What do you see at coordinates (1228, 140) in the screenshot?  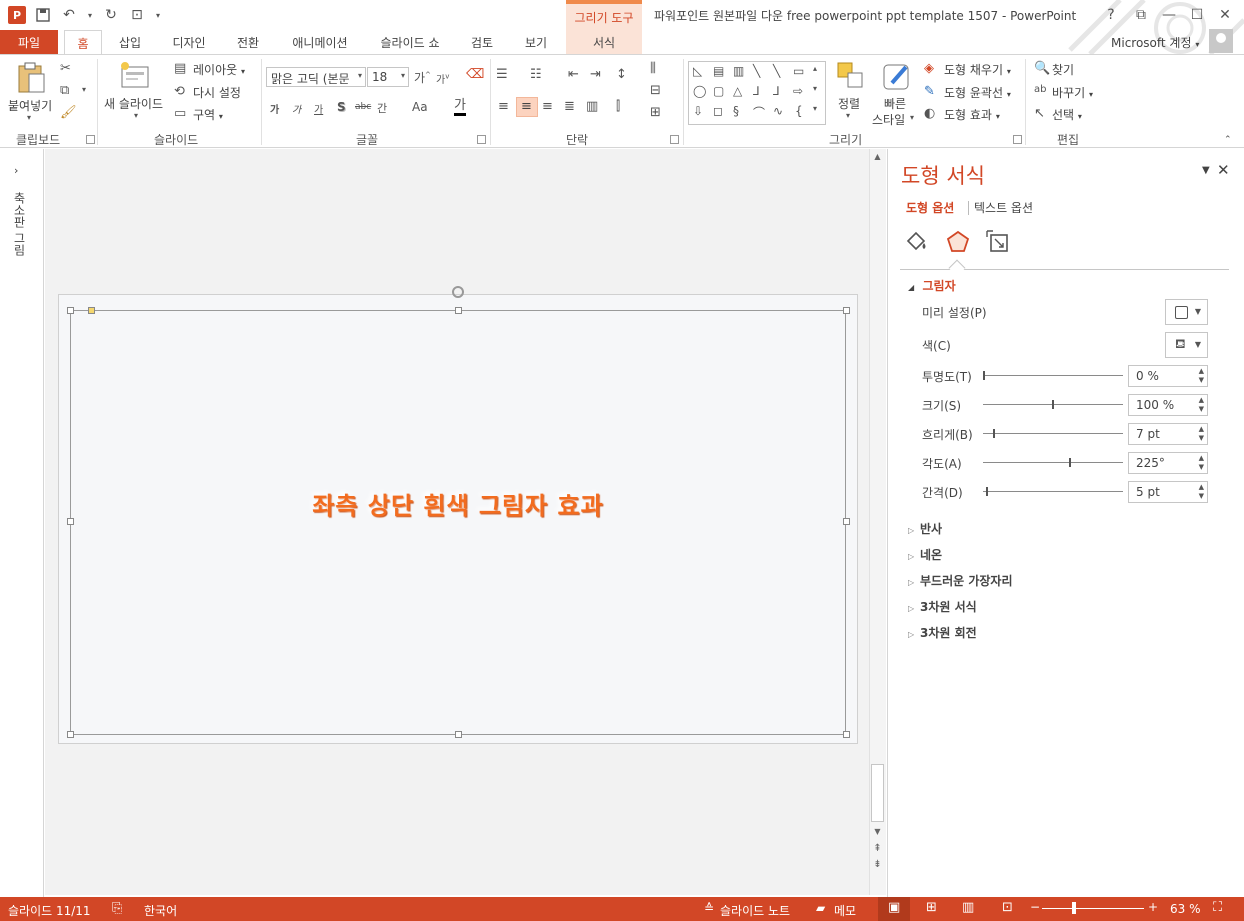 I see `collapse-ribbon-icon: ⌃` at bounding box center [1228, 140].